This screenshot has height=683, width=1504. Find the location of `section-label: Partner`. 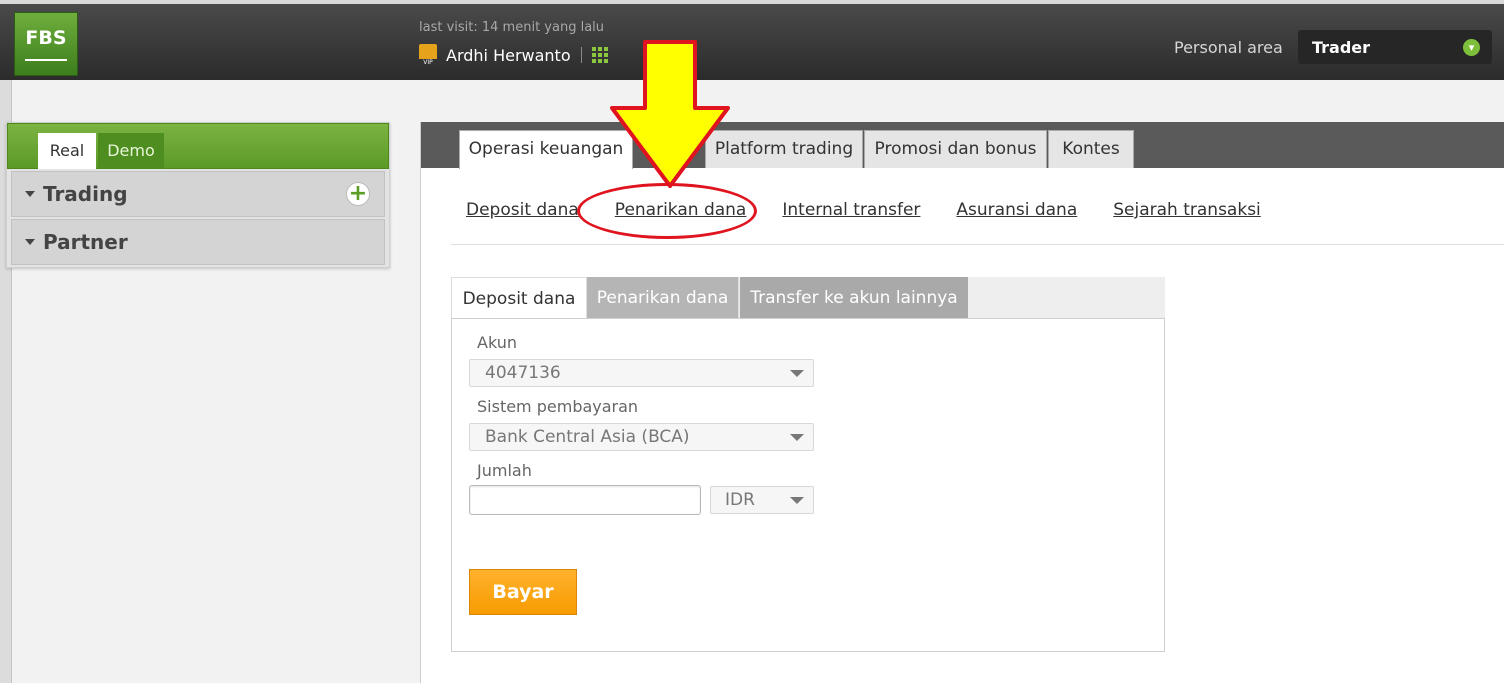

section-label: Partner is located at coordinates (85, 242).